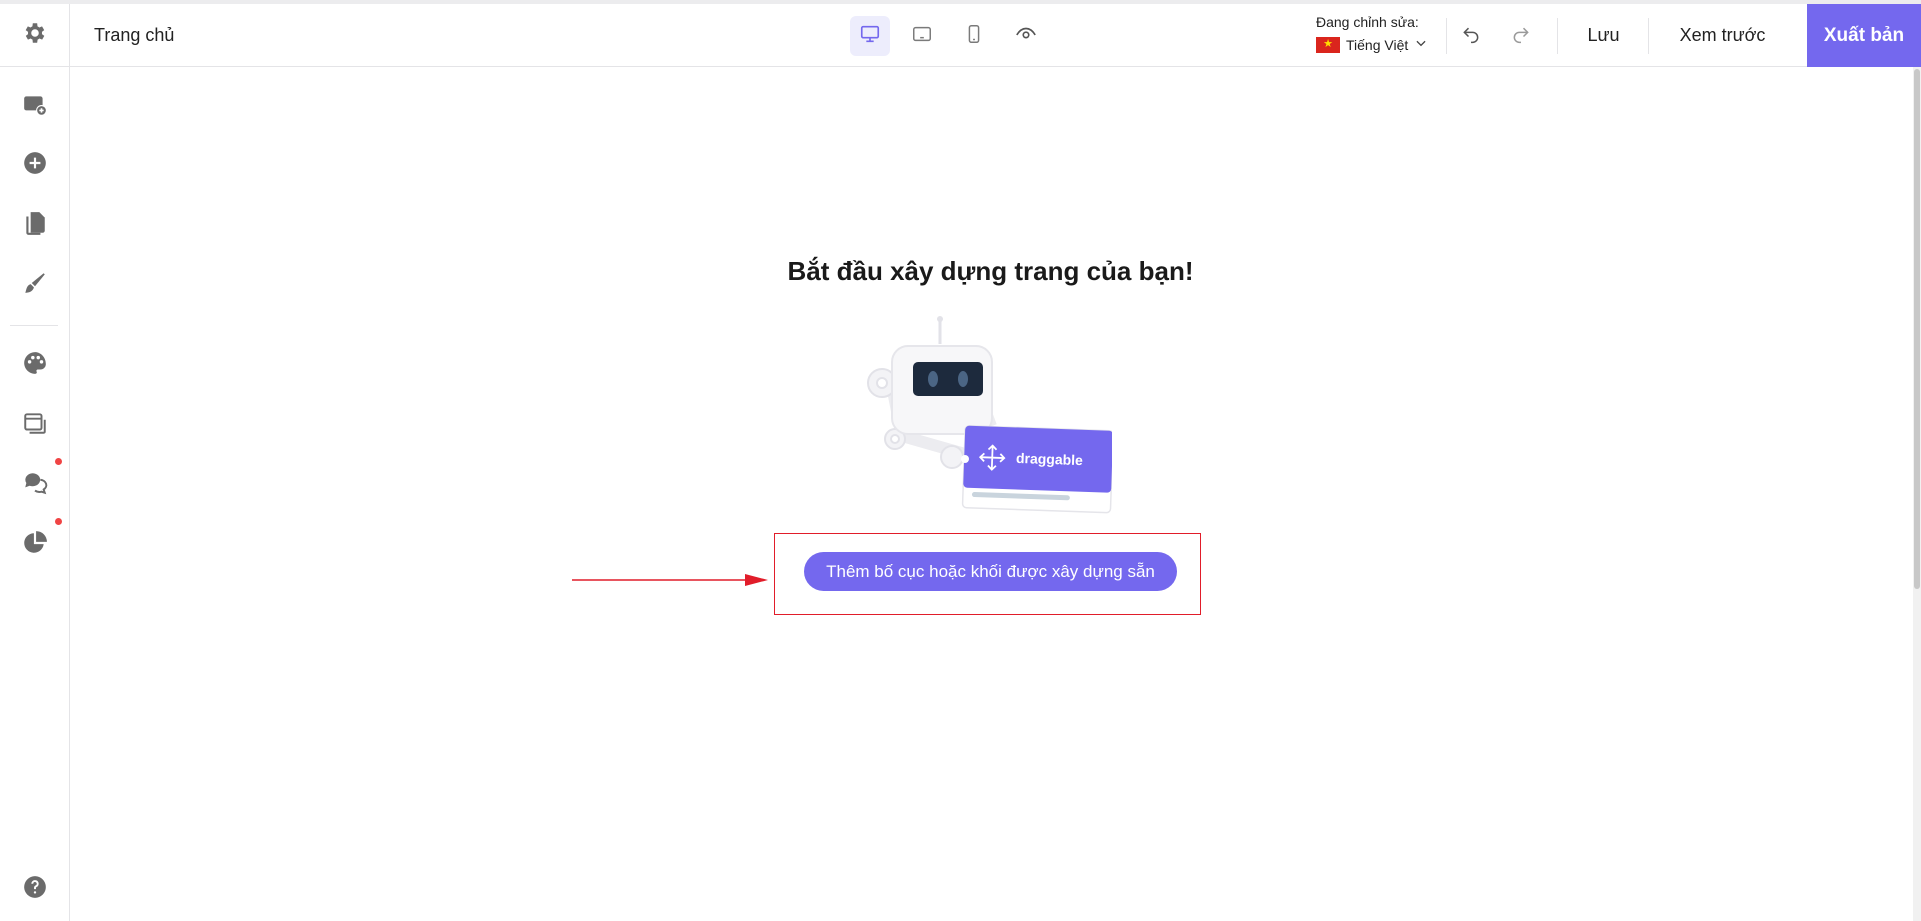  I want to click on page-name: Trang chủ, so click(134, 35).